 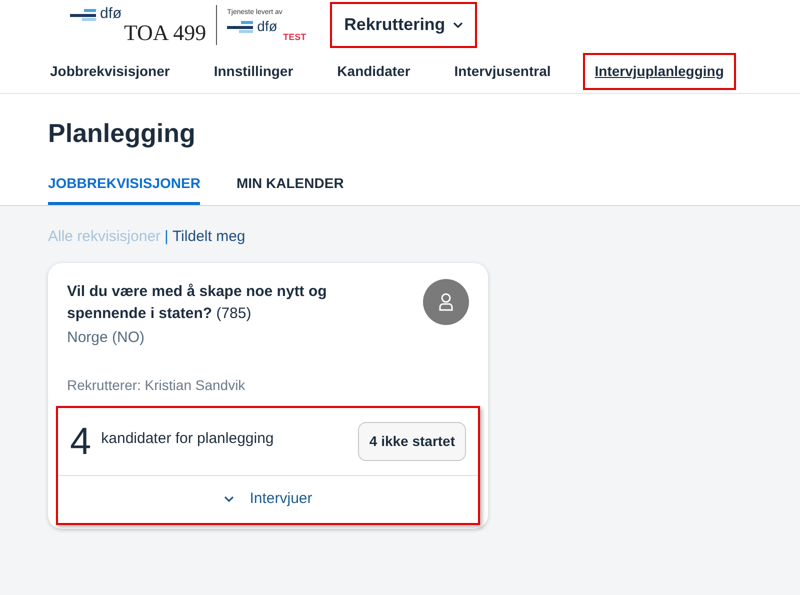 What do you see at coordinates (110, 71) in the screenshot?
I see `nav-link: Jobbrekvisisjoner` at bounding box center [110, 71].